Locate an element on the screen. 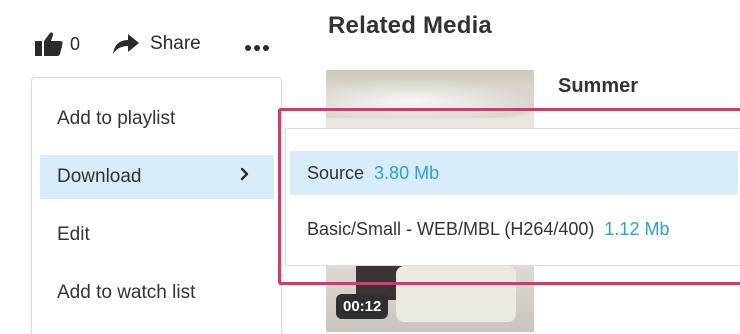 This screenshot has width=740, height=334. share-button: Share is located at coordinates (156, 44).